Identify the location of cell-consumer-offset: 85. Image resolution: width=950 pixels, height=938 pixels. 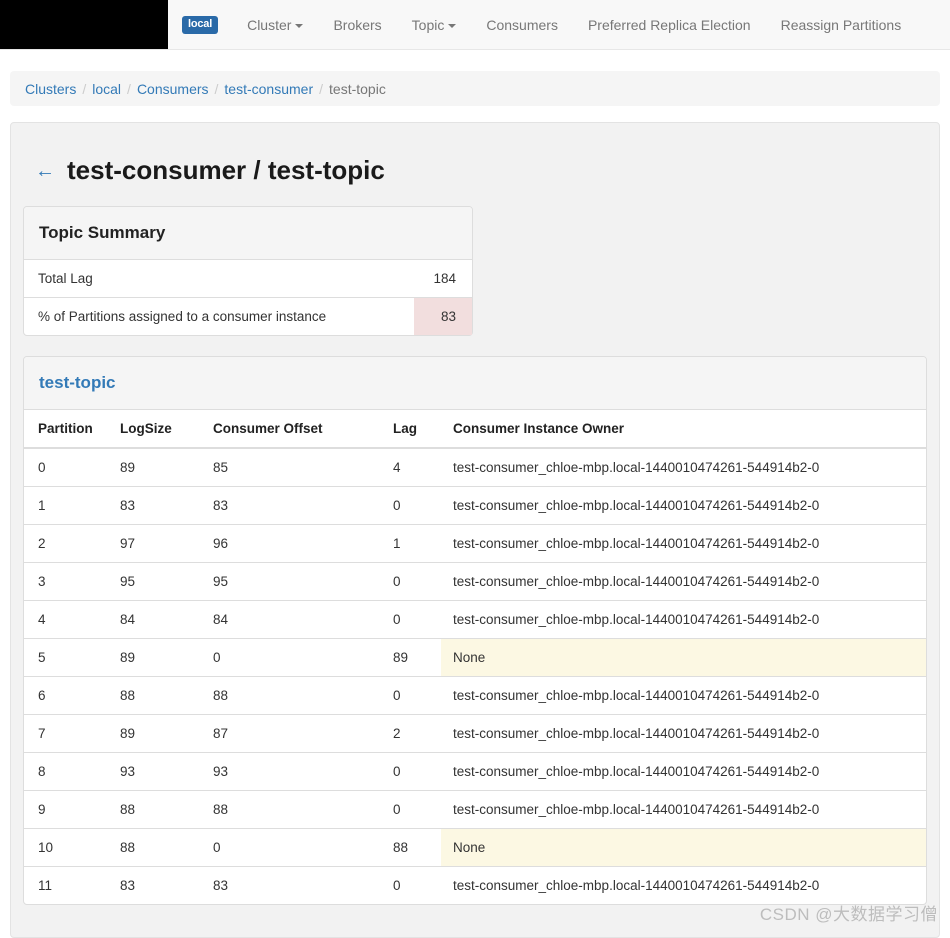
(221, 467).